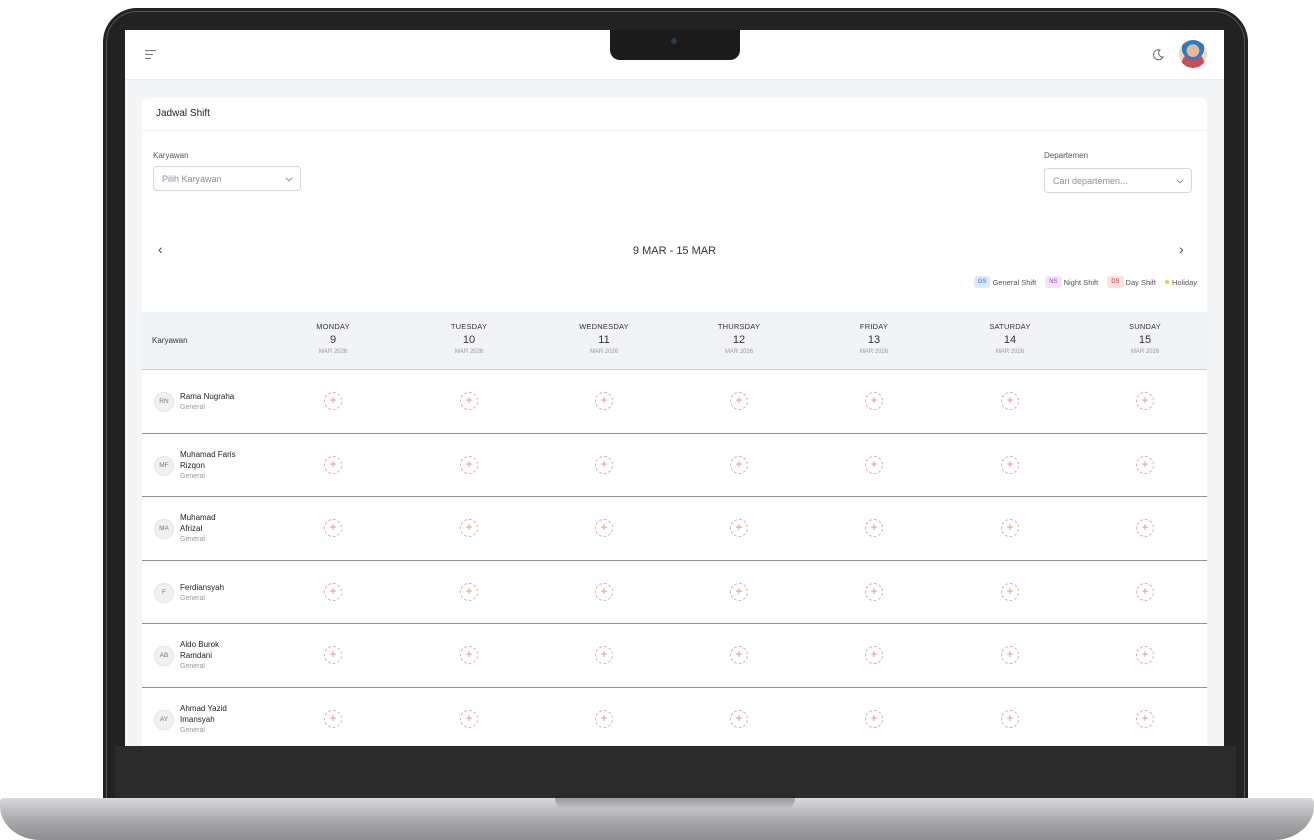 The width and height of the screenshot is (1314, 840). I want to click on hamburger-menu-icon, so click(150, 55).